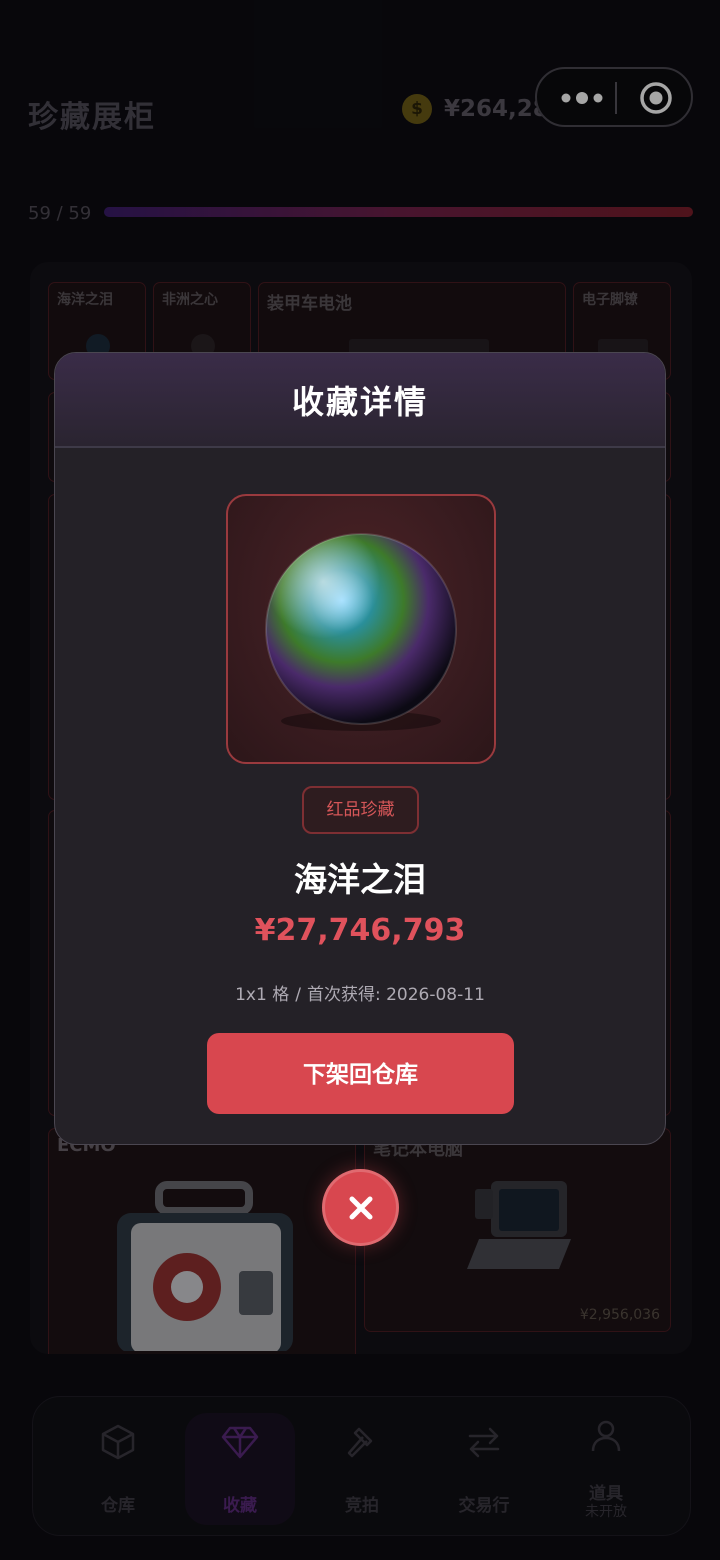  I want to click on rarity-badge: 红品珍藏, so click(360, 810).